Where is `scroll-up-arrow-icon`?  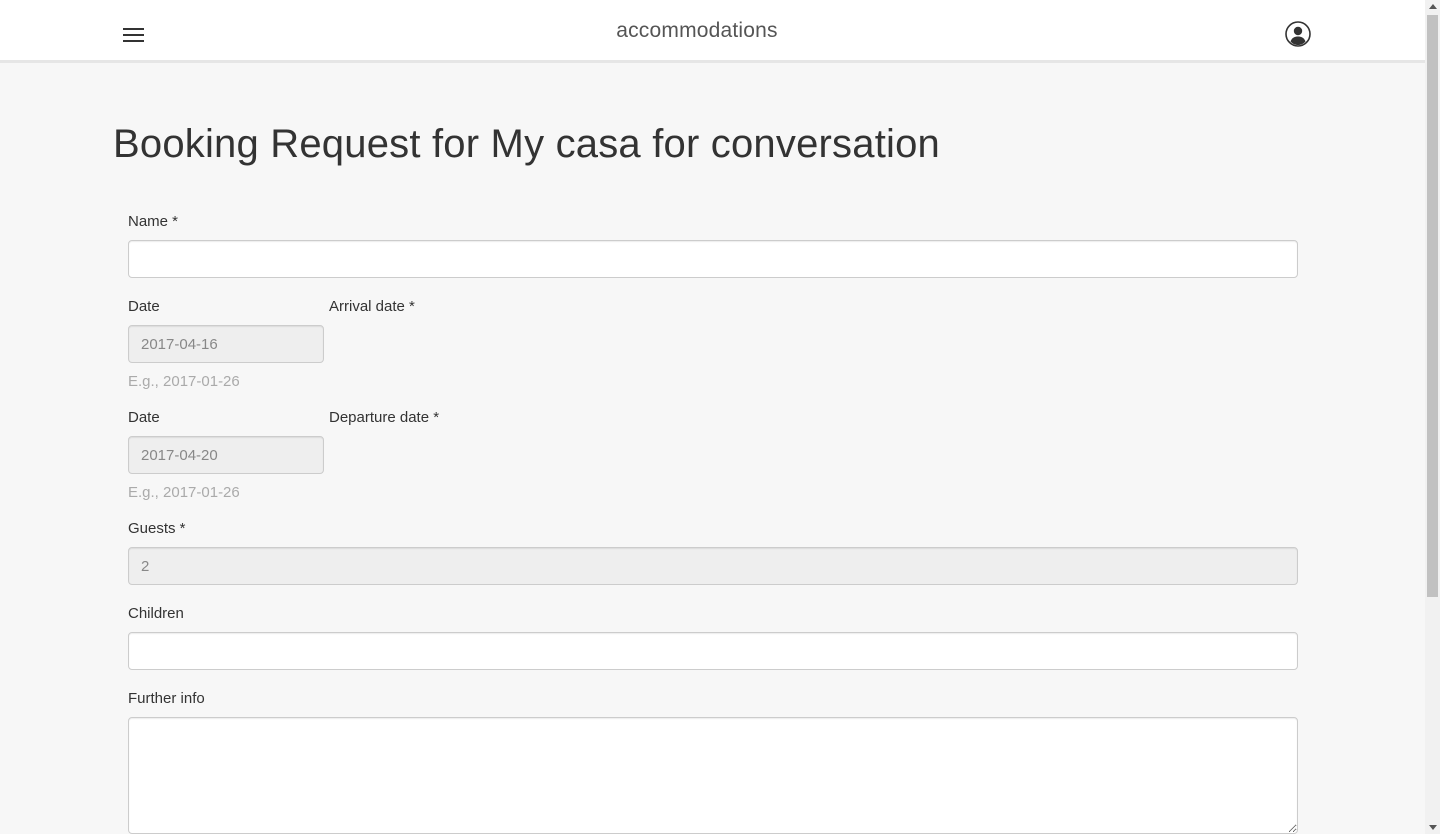
scroll-up-arrow-icon is located at coordinates (1433, 6).